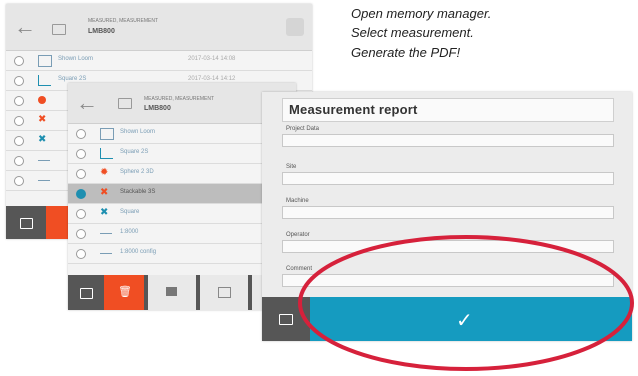 This screenshot has width=638, height=376. I want to click on report-title-field: Measurement report, so click(448, 110).